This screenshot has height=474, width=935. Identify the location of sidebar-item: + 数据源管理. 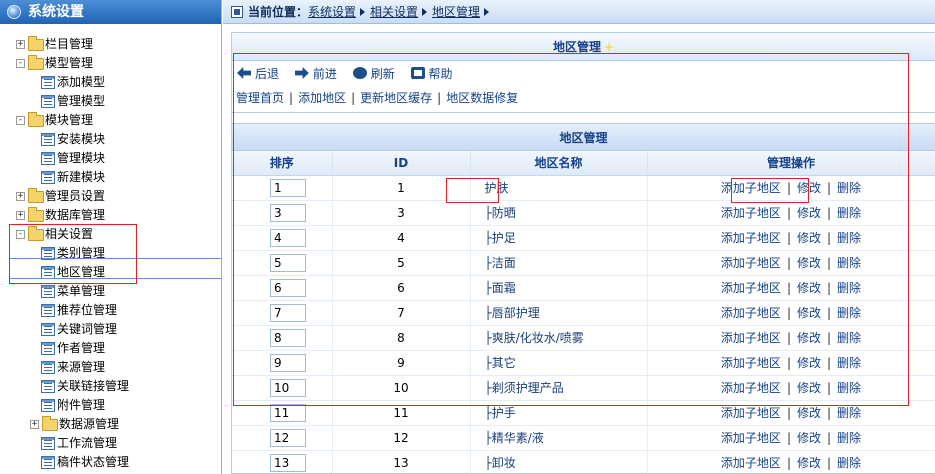
(110, 424).